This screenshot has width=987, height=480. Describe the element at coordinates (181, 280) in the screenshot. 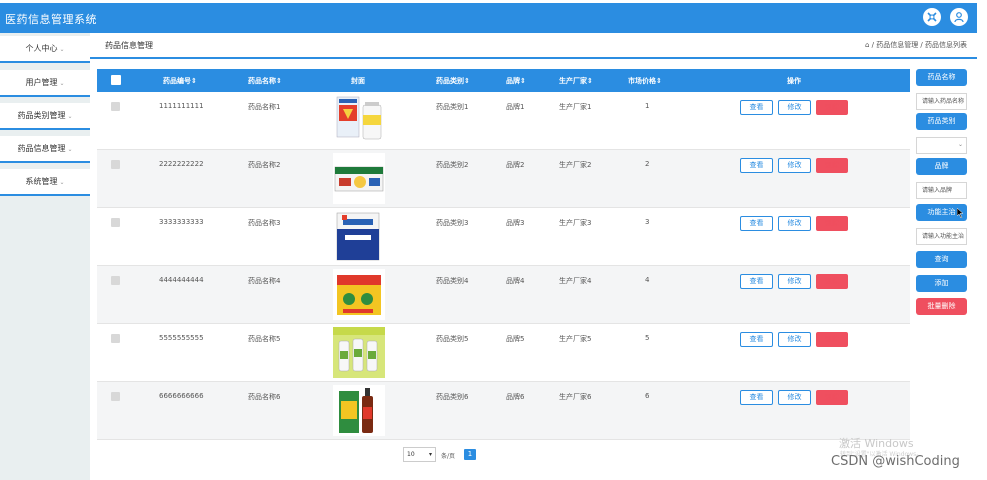

I see `drug-code: 4444444444` at that location.